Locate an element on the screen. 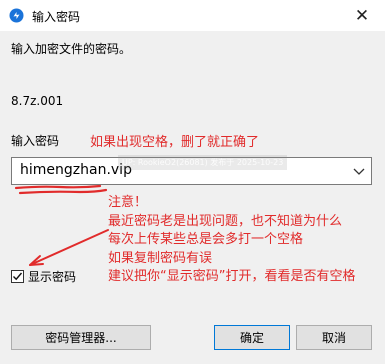  prompt-text: 输入加密文件的密码。 is located at coordinates (71, 49).